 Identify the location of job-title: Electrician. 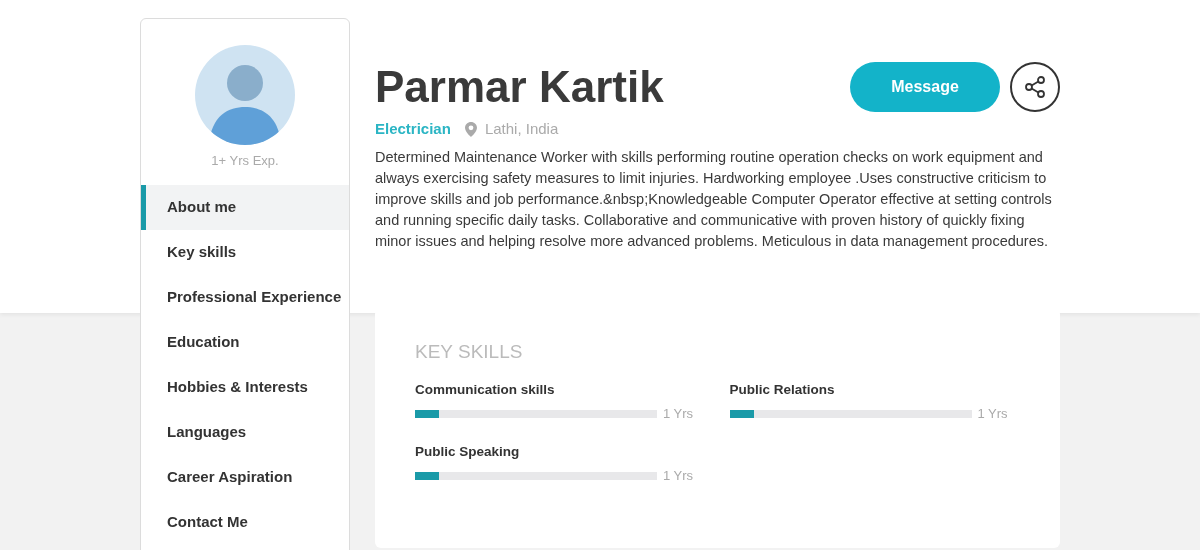
(413, 129).